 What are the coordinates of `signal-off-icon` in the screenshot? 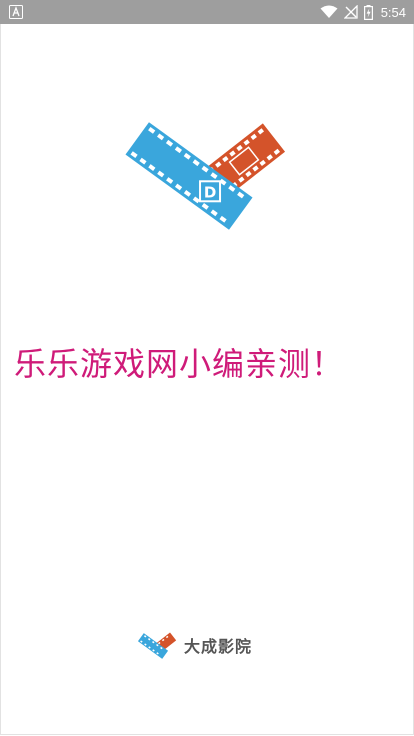 It's located at (350, 12).